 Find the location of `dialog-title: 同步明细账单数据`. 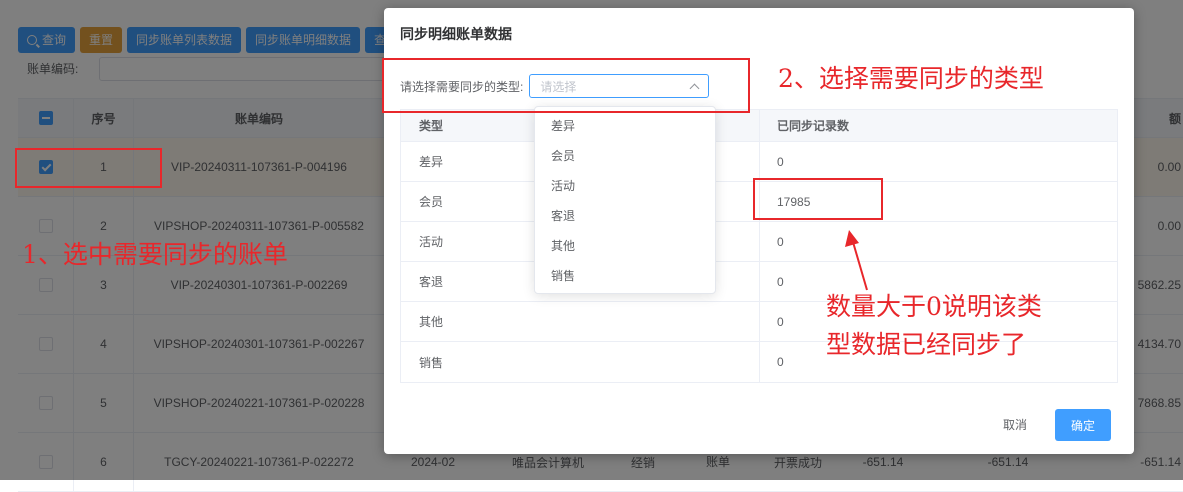

dialog-title: 同步明细账单数据 is located at coordinates (456, 34).